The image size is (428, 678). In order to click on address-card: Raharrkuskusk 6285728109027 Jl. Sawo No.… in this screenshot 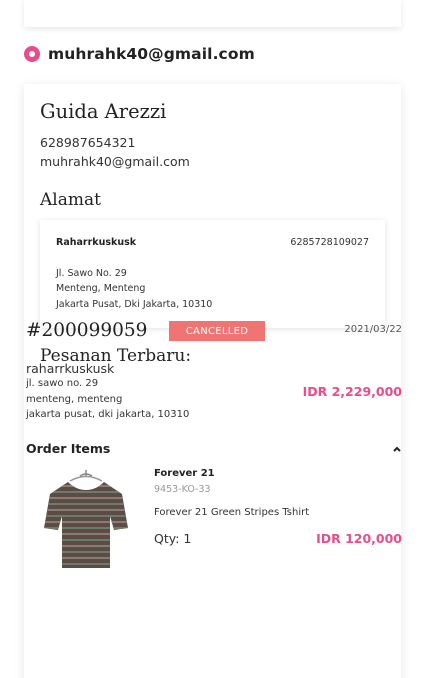, I will do `click(212, 274)`.